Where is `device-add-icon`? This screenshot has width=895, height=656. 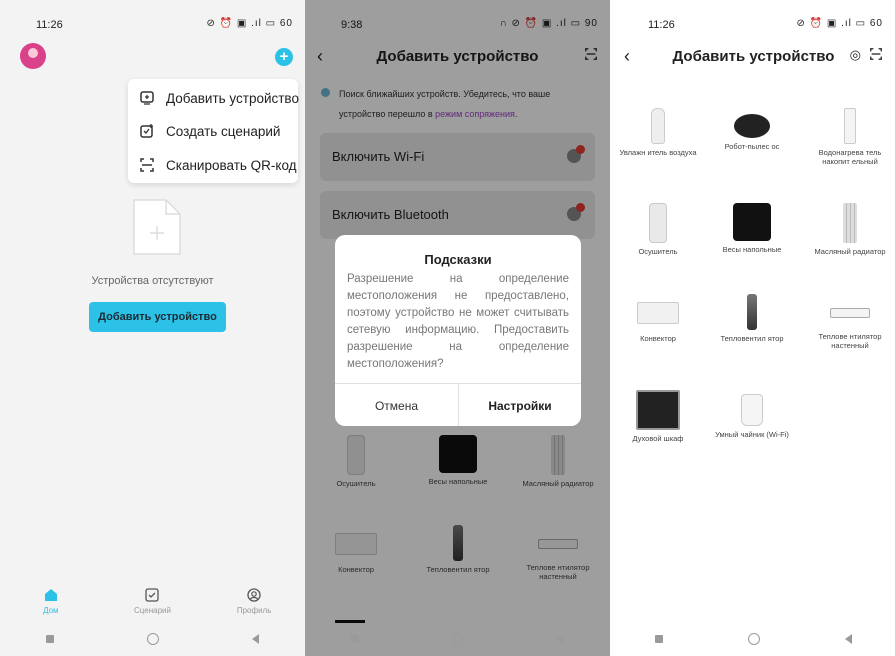
device-add-icon is located at coordinates (147, 98).